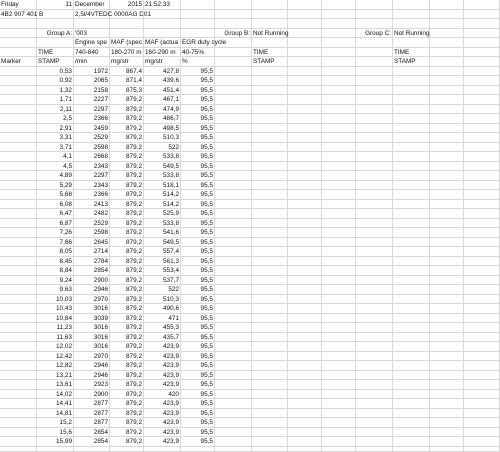  Describe the element at coordinates (55, 166) in the screenshot. I see `cell-timestamp: 4,5` at that location.